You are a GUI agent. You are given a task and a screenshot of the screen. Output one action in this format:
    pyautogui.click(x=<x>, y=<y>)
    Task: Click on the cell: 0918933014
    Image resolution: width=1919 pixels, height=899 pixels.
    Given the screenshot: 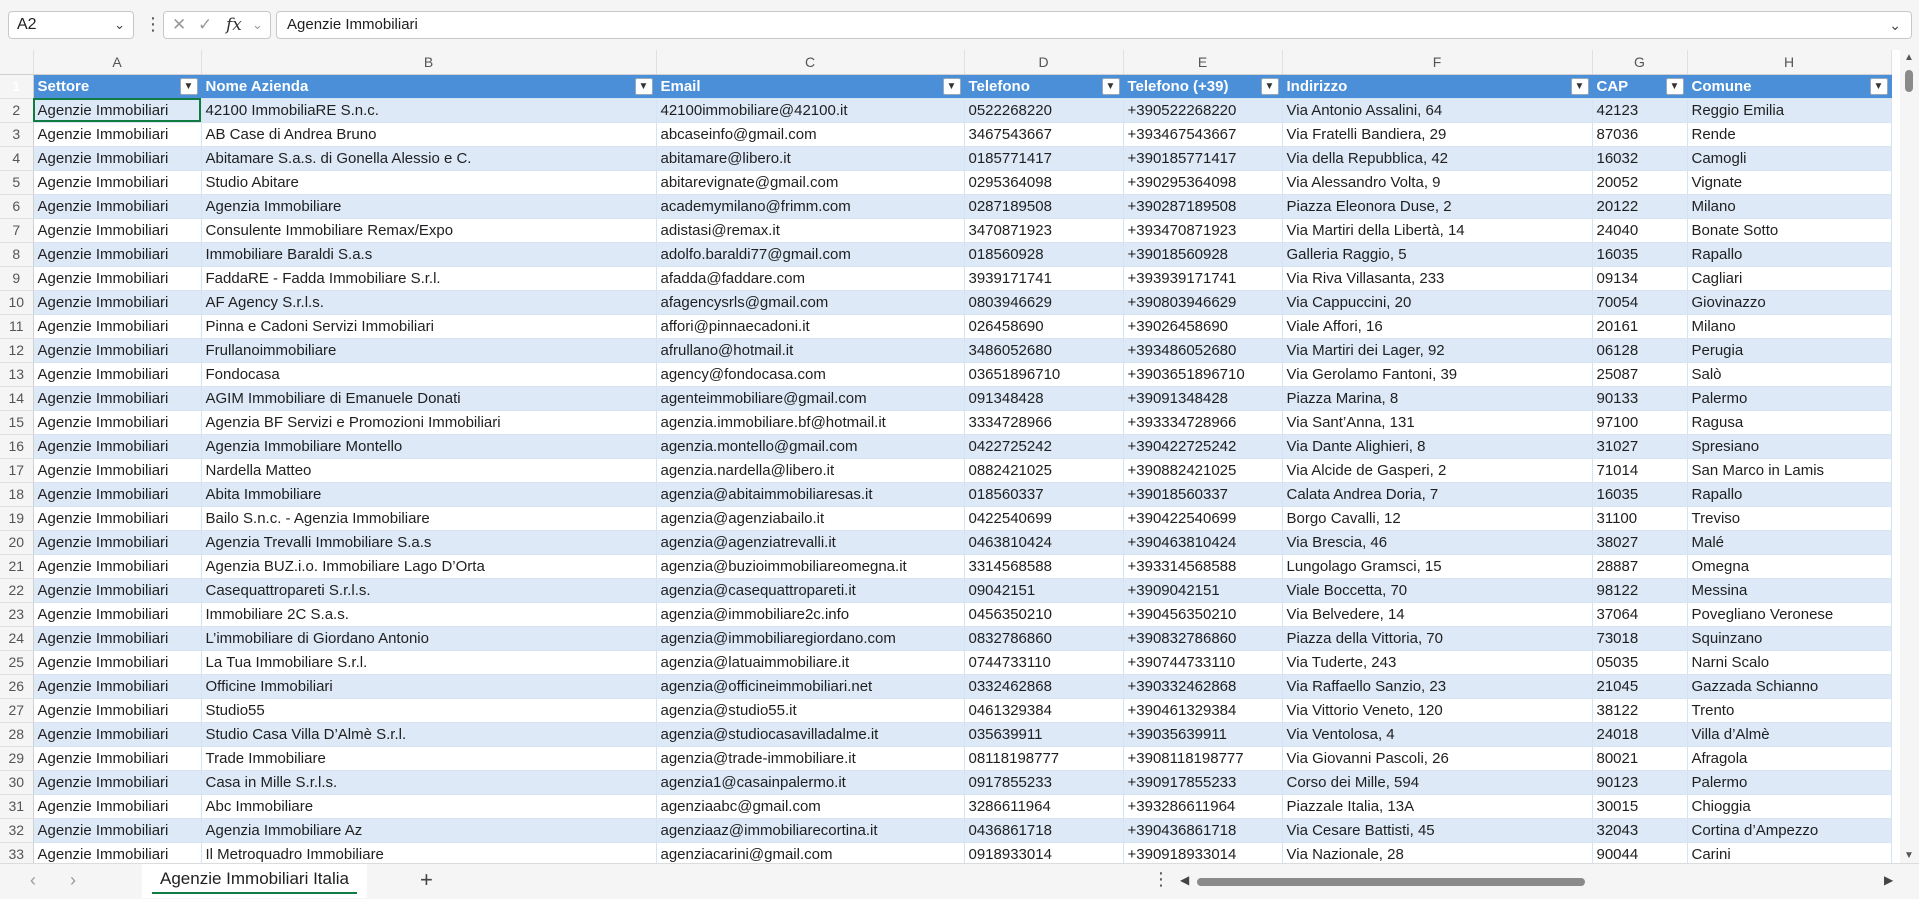 What is the action you would take?
    pyautogui.click(x=1044, y=852)
    